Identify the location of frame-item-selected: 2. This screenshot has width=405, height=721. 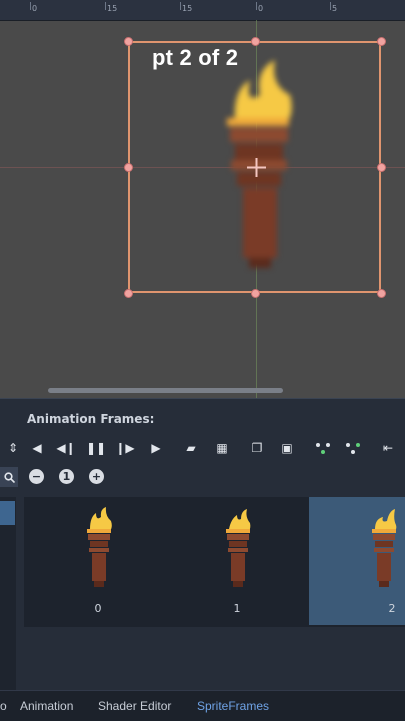
(357, 561).